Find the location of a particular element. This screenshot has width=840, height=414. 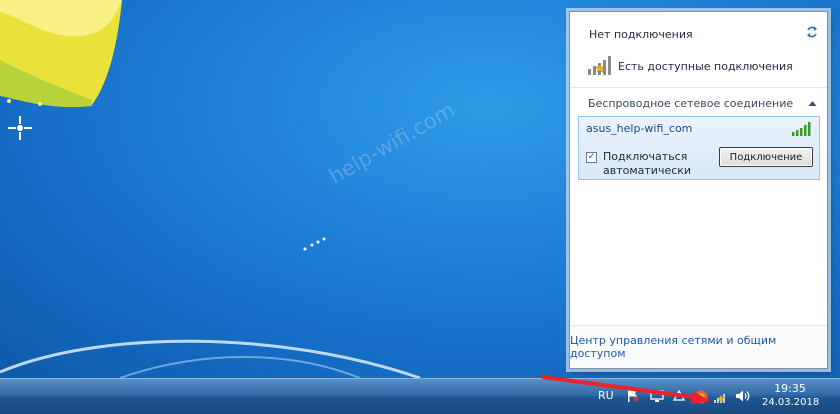

display-icon is located at coordinates (657, 397).